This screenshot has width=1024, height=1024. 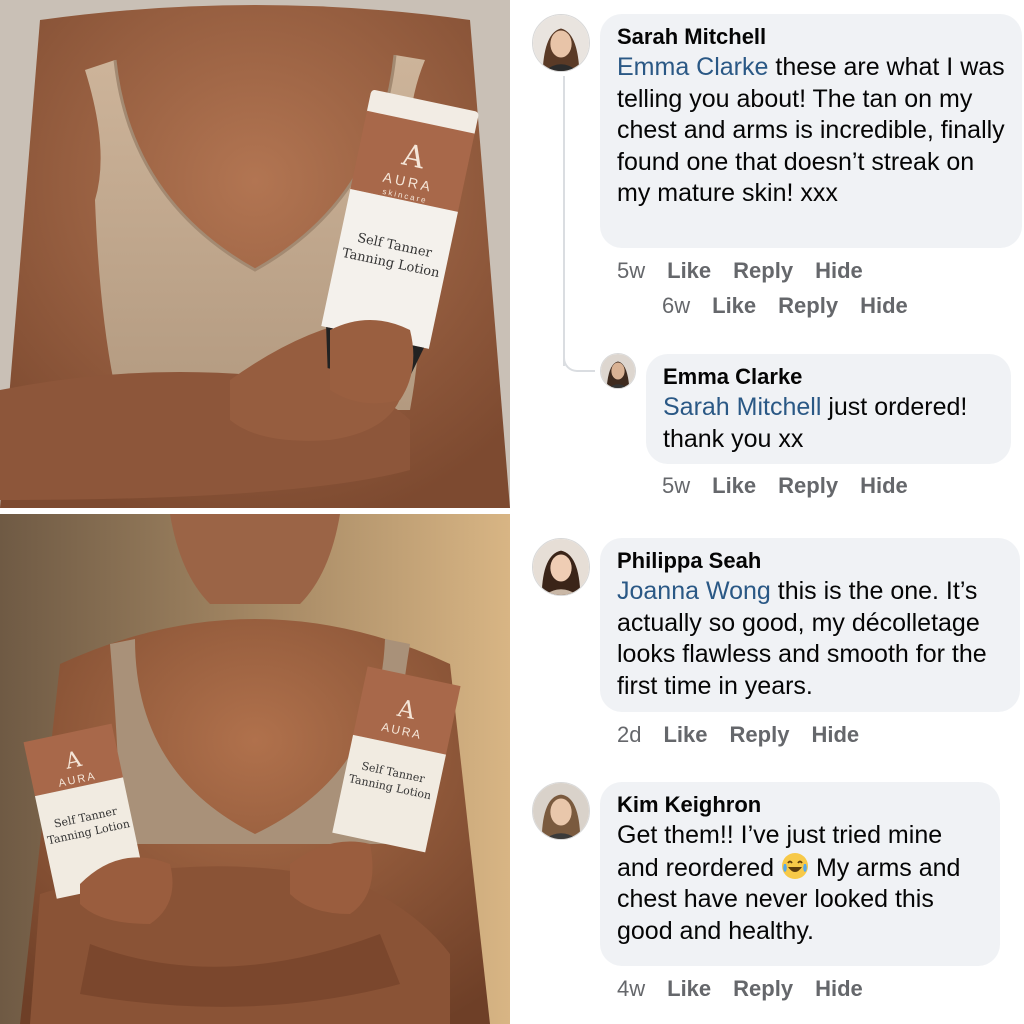 What do you see at coordinates (830, 377) in the screenshot?
I see `comment-author: Emma Clarke` at bounding box center [830, 377].